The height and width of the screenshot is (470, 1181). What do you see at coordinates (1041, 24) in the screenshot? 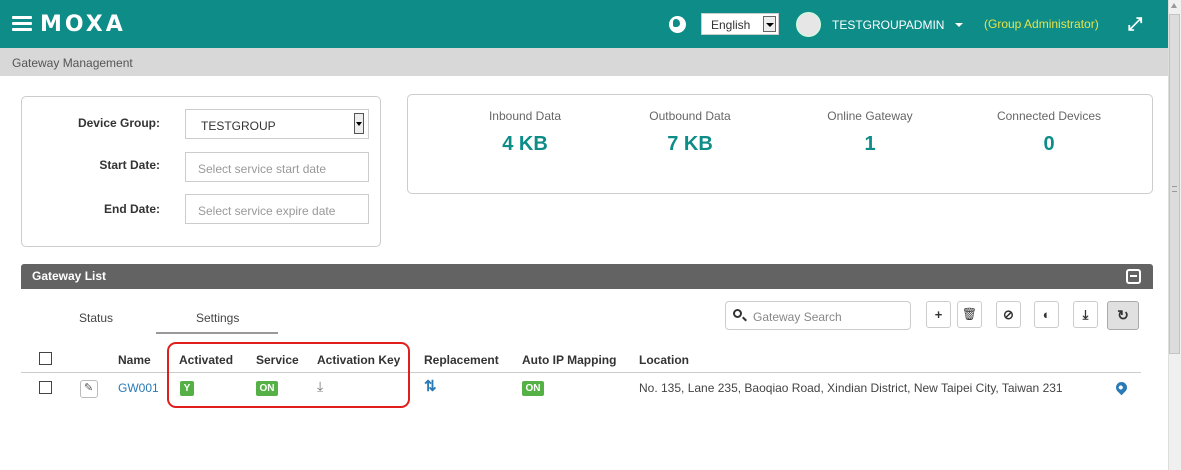
I see `user-role-label: (Group Administrator)` at bounding box center [1041, 24].